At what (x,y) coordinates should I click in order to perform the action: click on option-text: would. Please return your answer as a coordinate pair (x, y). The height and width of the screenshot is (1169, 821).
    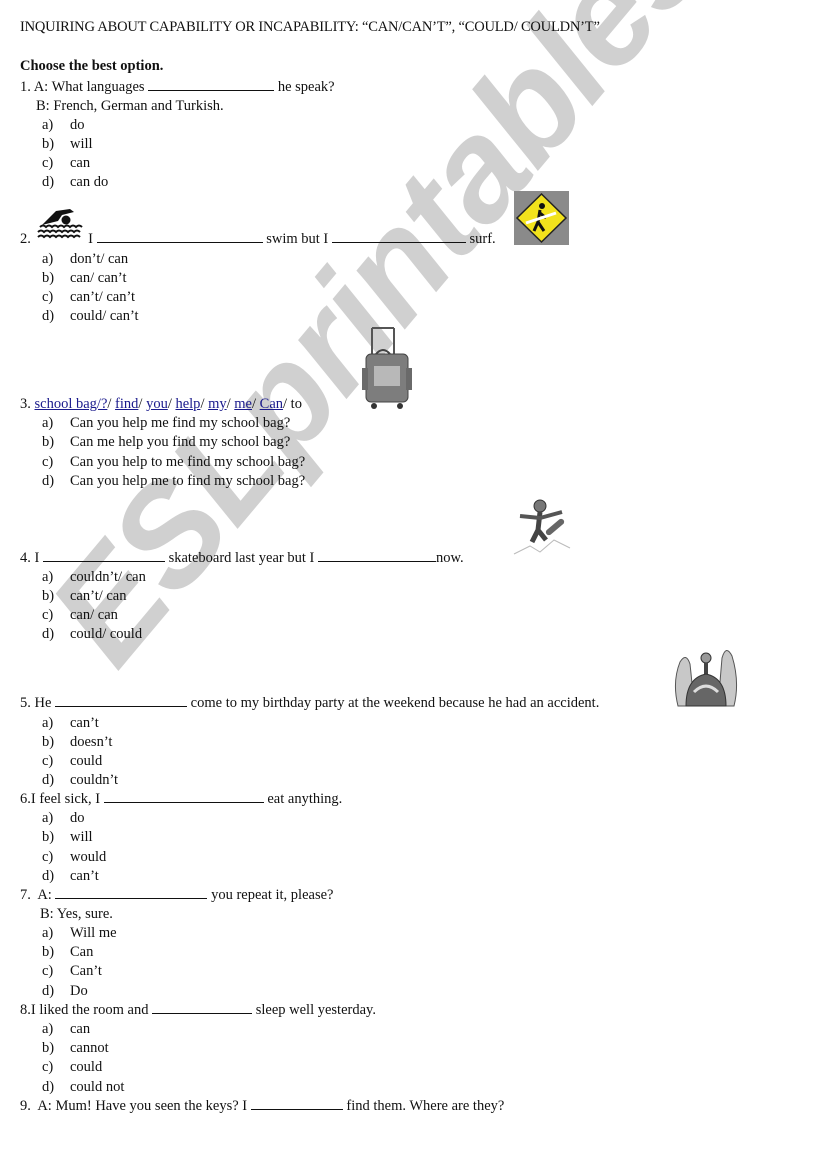
    Looking at the image, I should click on (88, 857).